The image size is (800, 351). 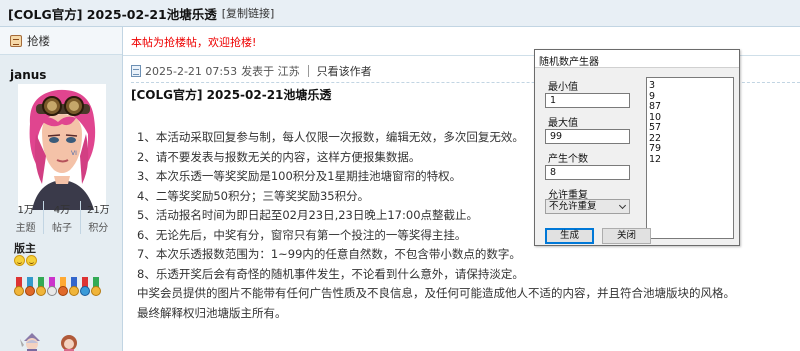 I want to click on grab-floor-label: 抢楼, so click(x=38, y=40).